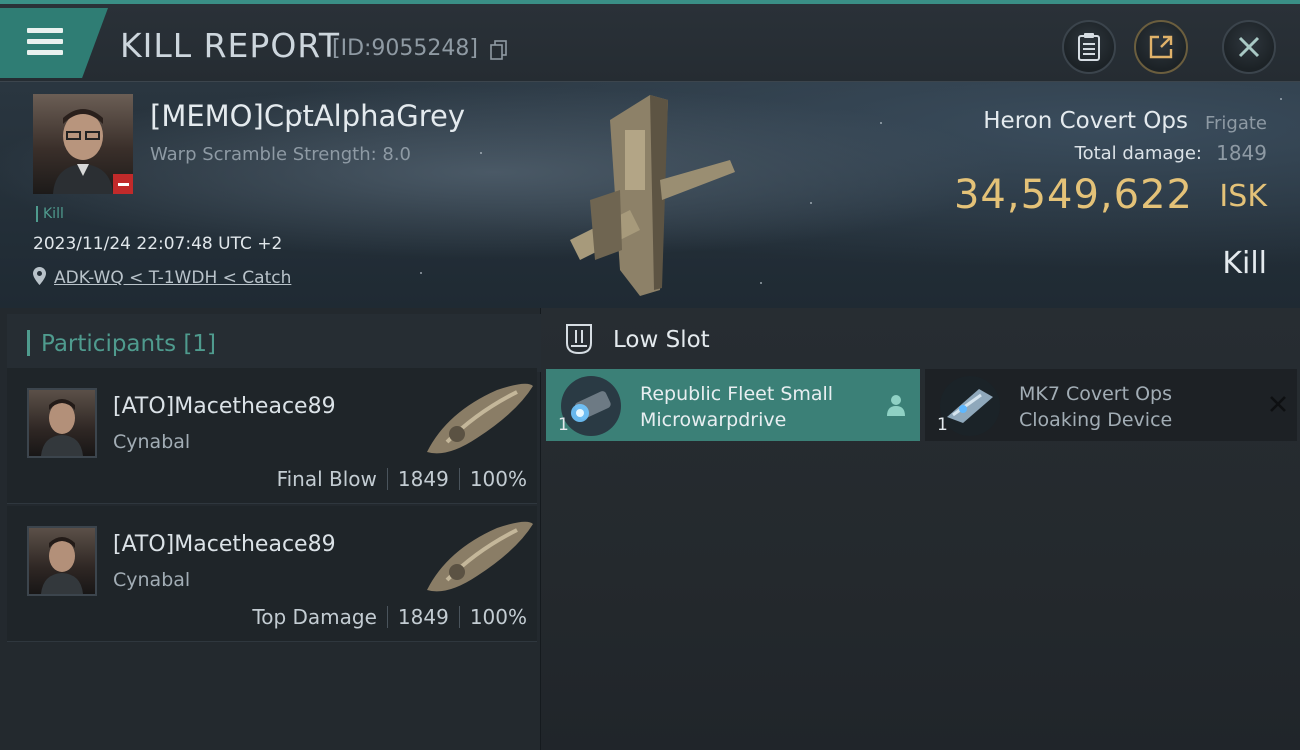 The image size is (1300, 750). I want to click on result-label: Kill, so click(1244, 263).